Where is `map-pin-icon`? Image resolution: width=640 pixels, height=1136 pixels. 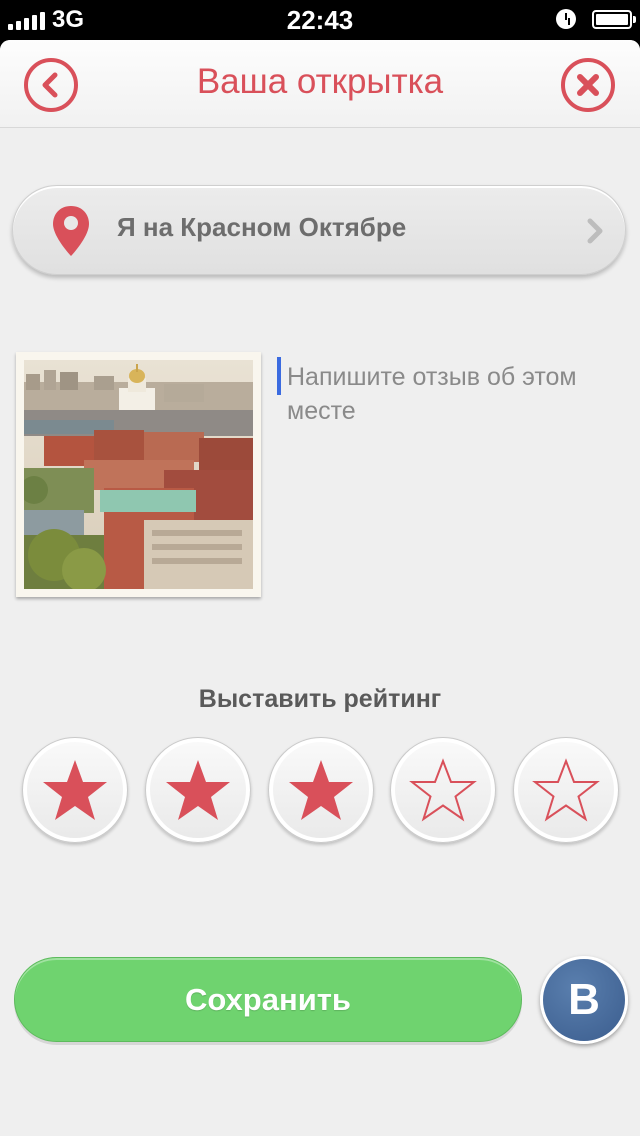
map-pin-icon is located at coordinates (71, 231).